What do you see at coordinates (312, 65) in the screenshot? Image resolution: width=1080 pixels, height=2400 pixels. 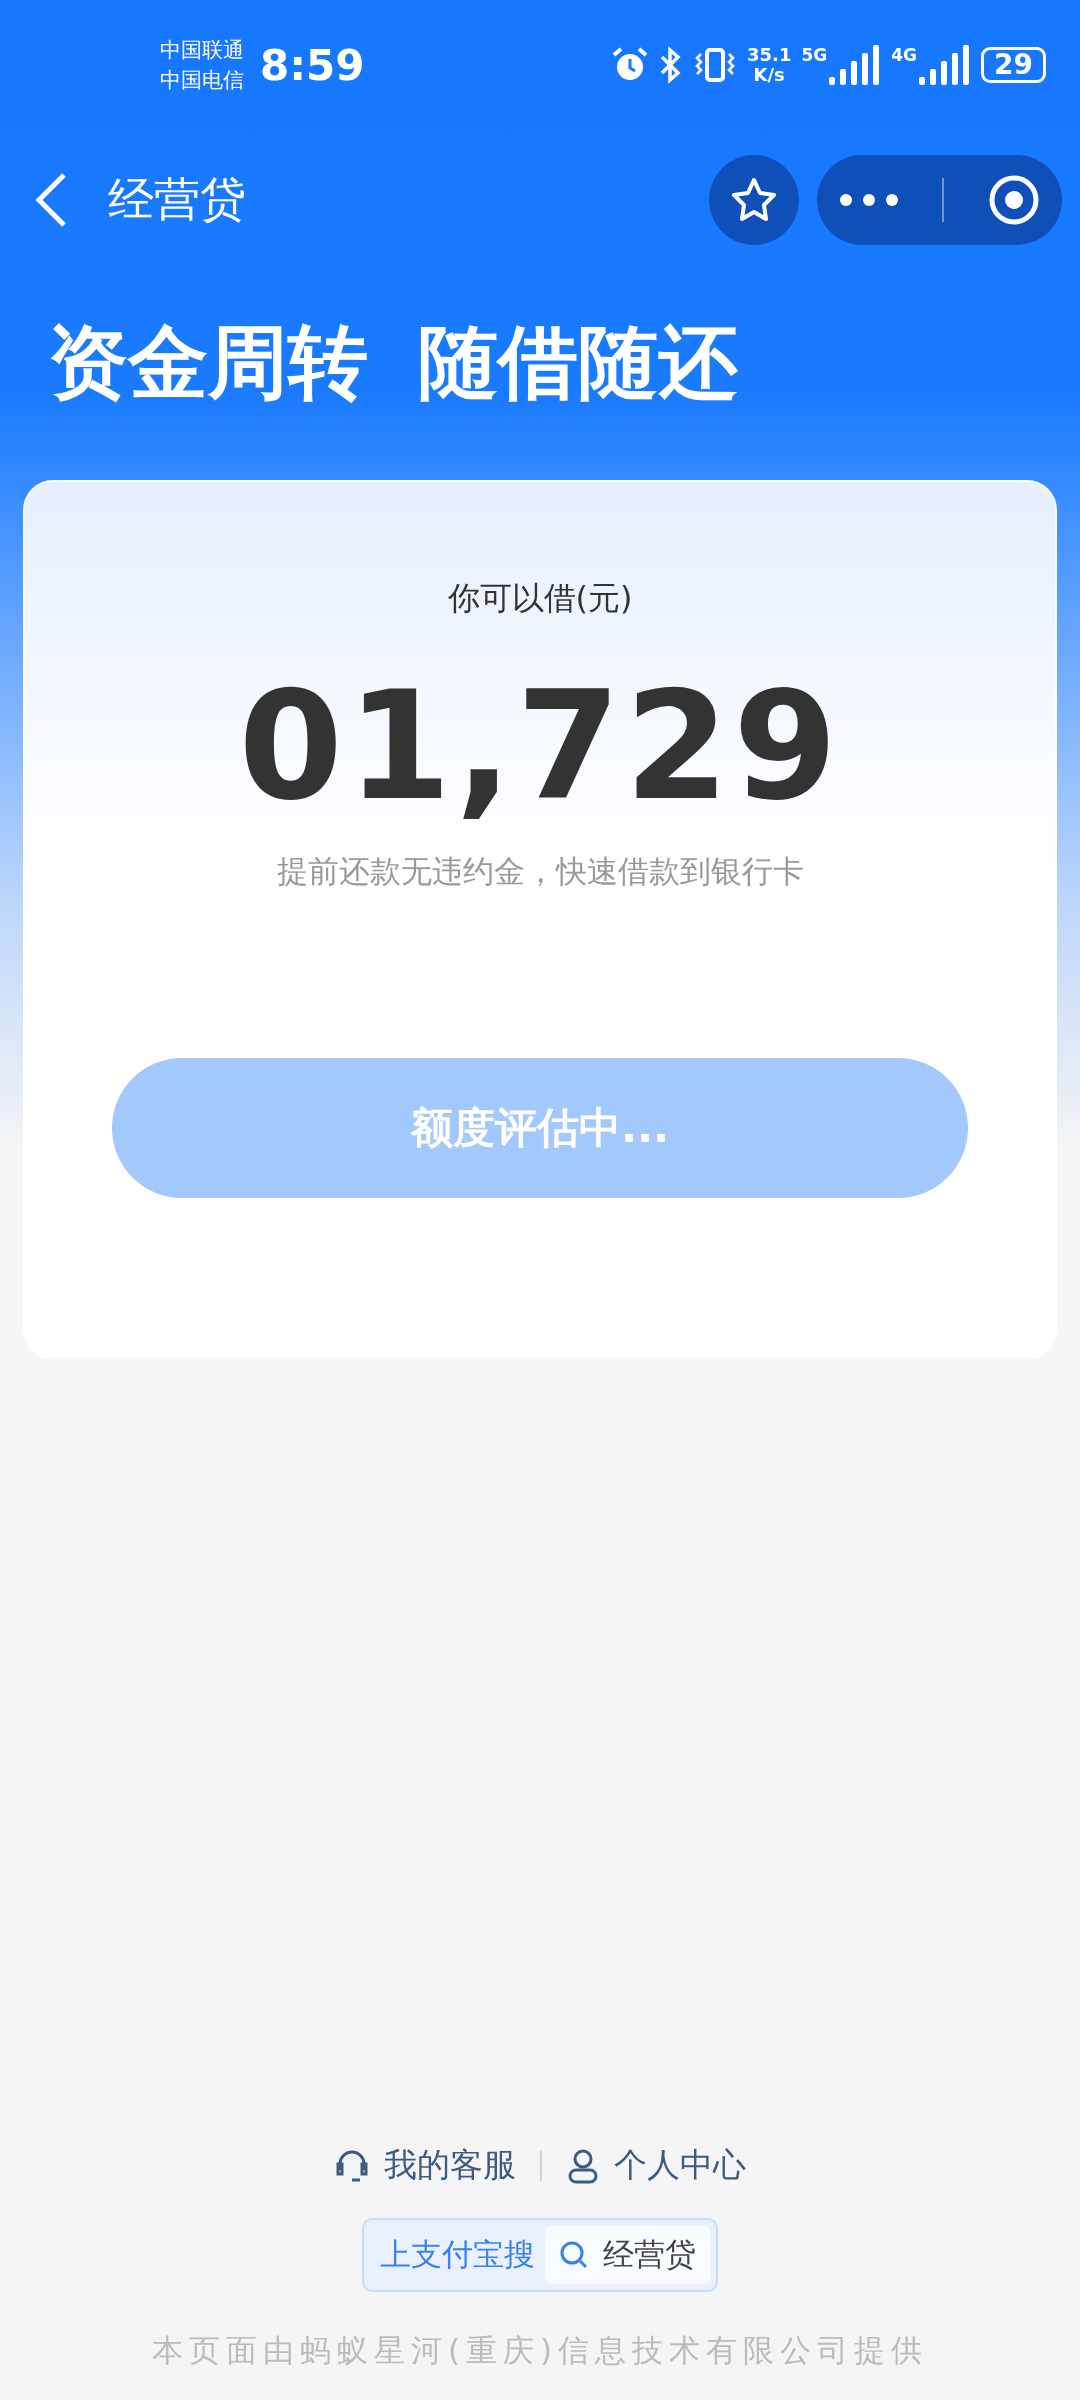 I see `clock-time: 8:59` at bounding box center [312, 65].